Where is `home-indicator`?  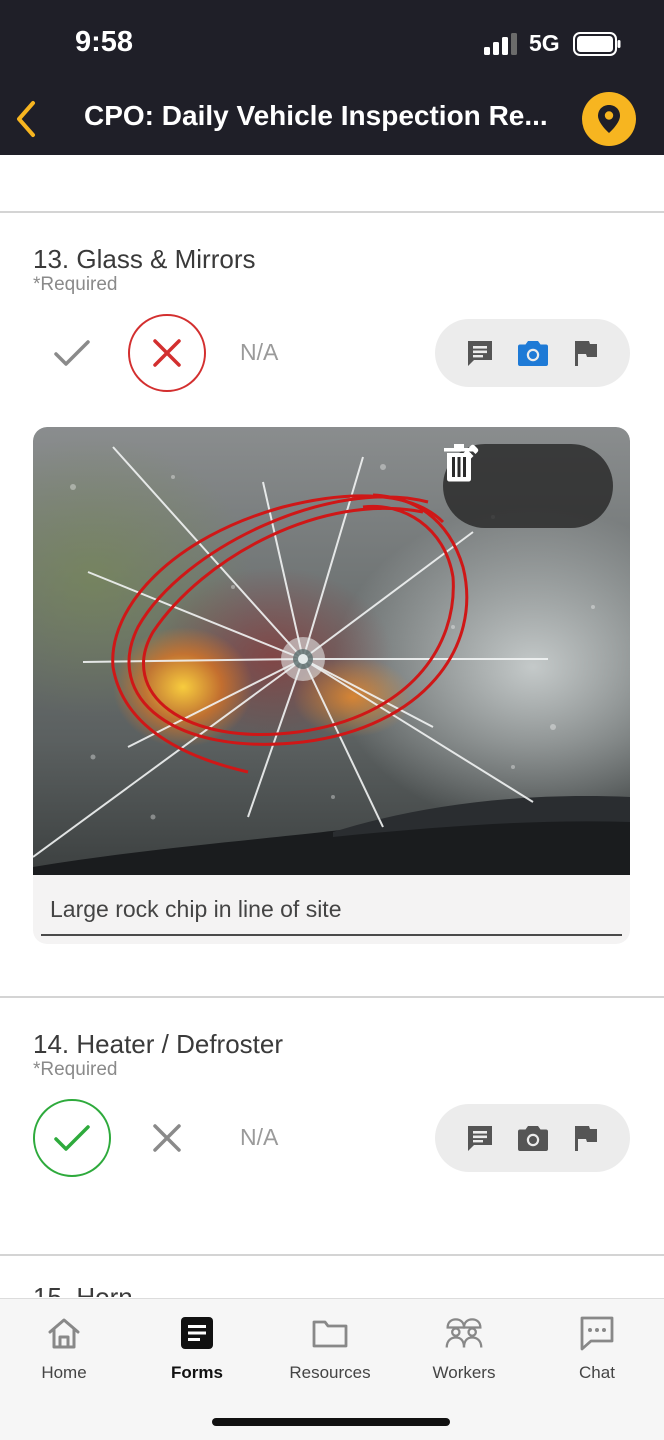 home-indicator is located at coordinates (331, 1422).